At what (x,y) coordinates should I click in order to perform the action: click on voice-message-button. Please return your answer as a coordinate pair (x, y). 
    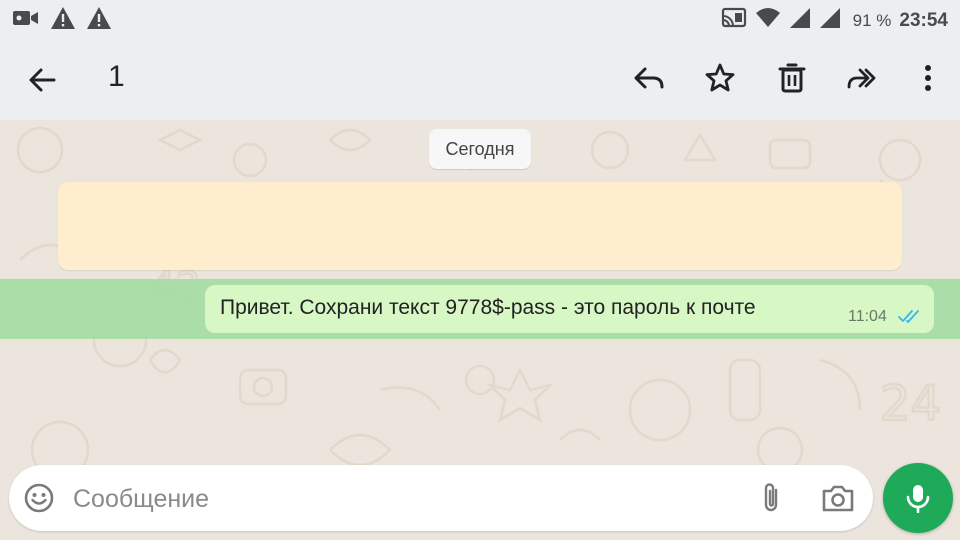
    Looking at the image, I should click on (918, 498).